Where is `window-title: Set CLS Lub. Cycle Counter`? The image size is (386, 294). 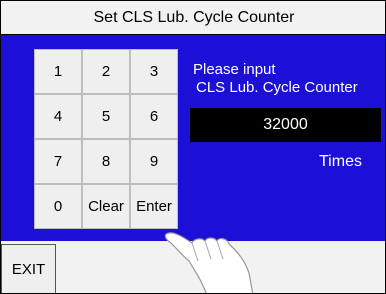
window-title: Set CLS Lub. Cycle Counter is located at coordinates (193, 18).